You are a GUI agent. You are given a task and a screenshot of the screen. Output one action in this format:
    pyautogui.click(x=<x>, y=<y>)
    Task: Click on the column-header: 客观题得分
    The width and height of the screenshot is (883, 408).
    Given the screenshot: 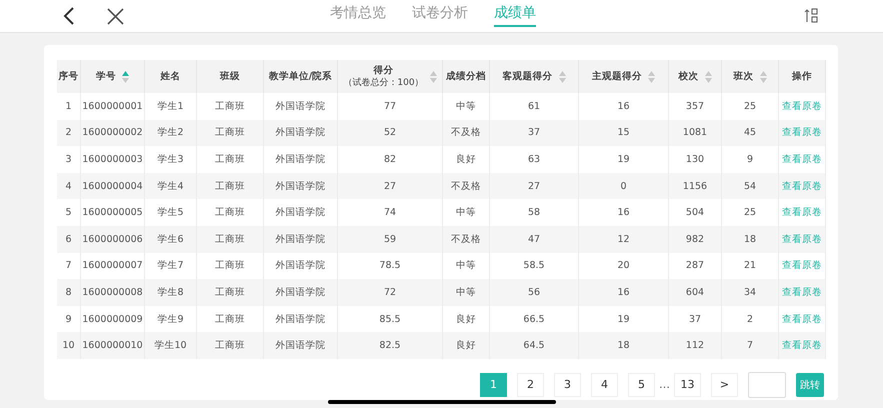 What is the action you would take?
    pyautogui.click(x=527, y=77)
    